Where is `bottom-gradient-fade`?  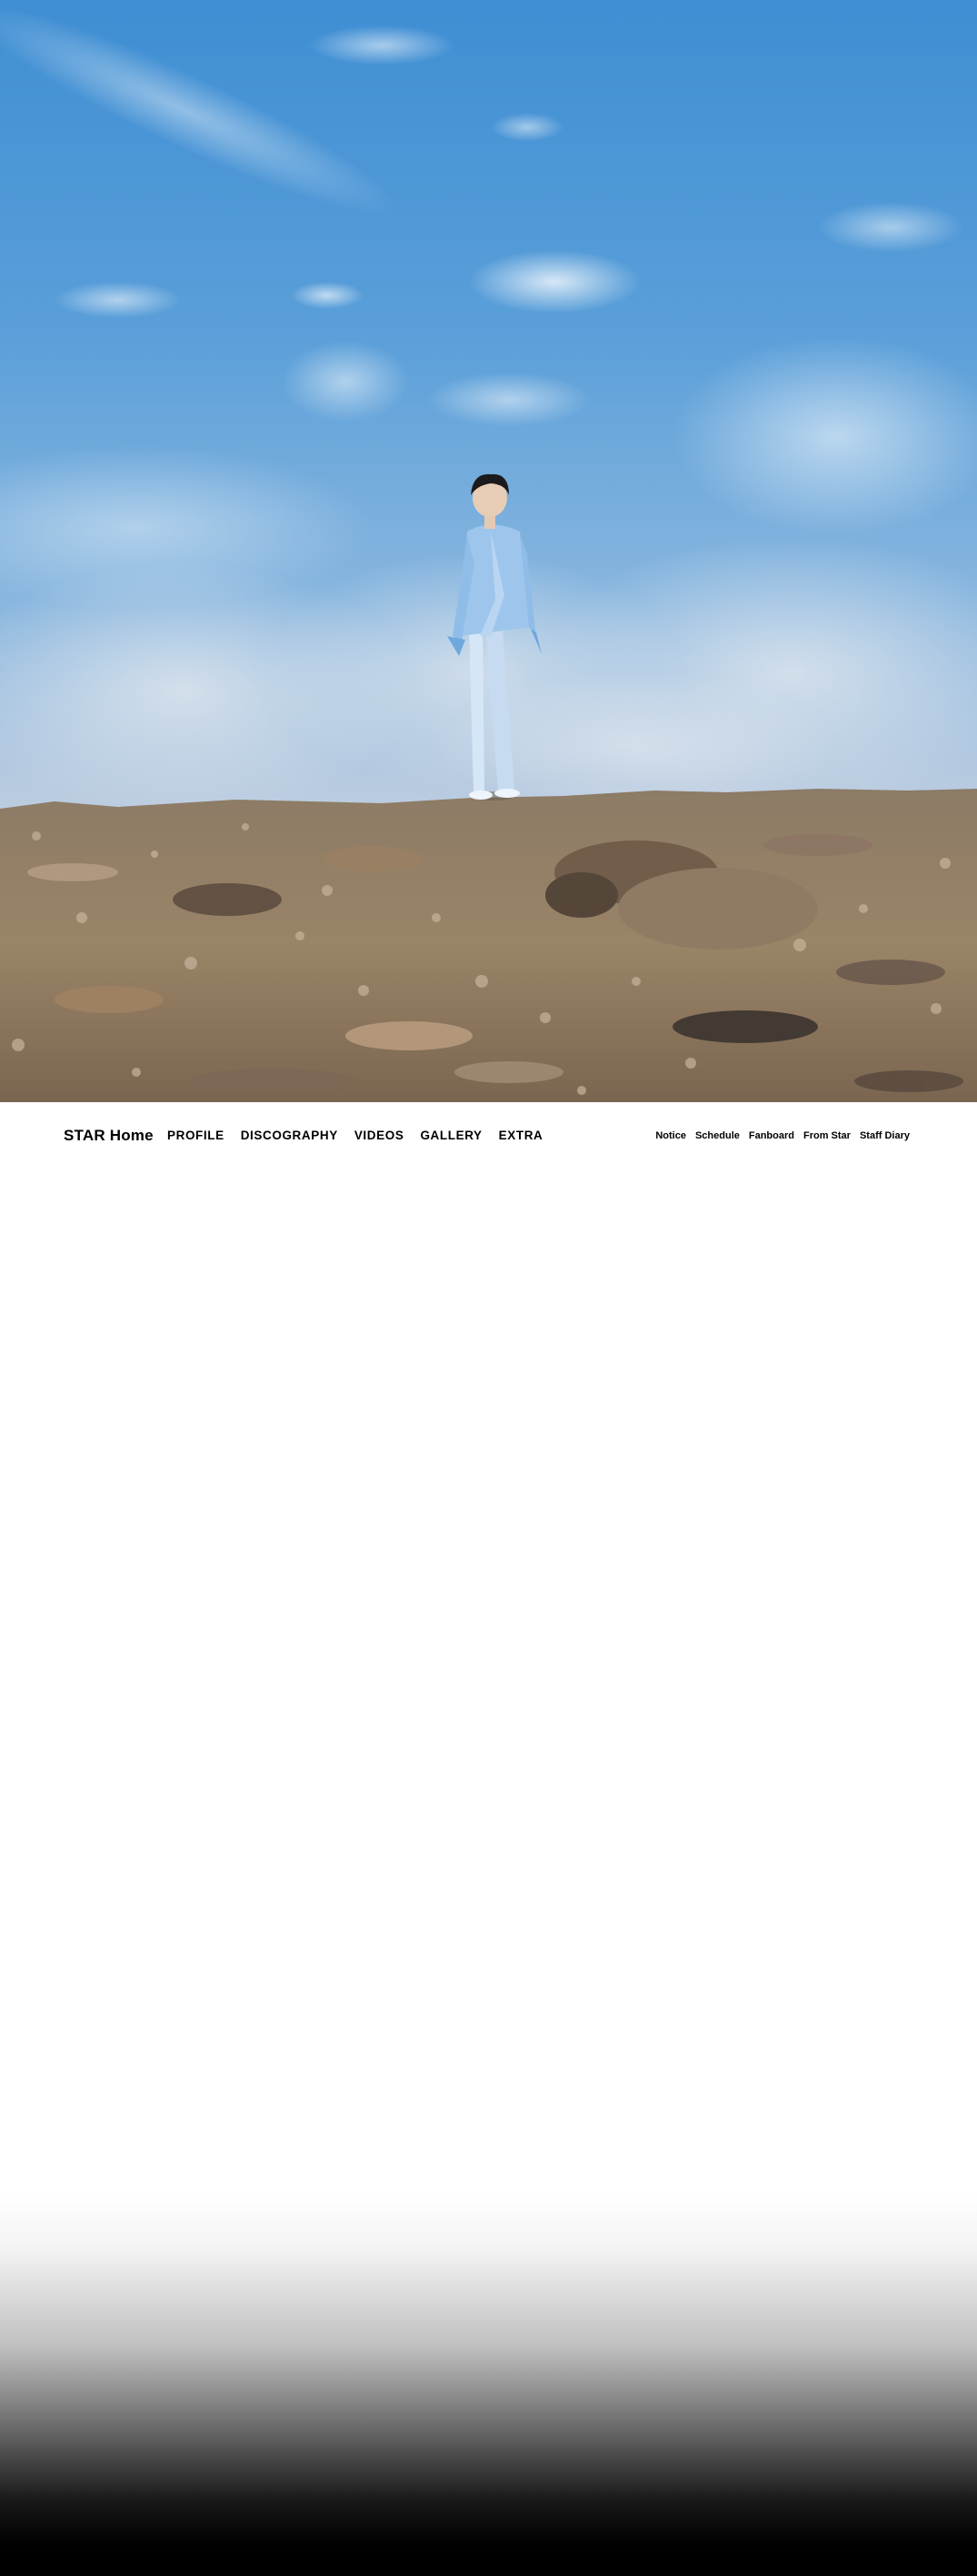
bottom-gradient-fade is located at coordinates (488, 2385).